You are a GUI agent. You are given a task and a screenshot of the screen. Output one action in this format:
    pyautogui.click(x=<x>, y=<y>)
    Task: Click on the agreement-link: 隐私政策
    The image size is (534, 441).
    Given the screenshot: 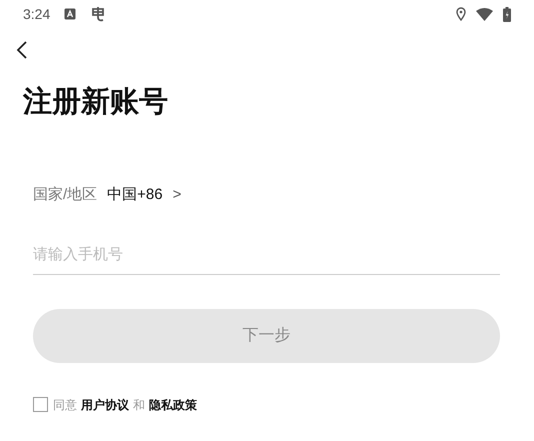 What is the action you would take?
    pyautogui.click(x=173, y=405)
    